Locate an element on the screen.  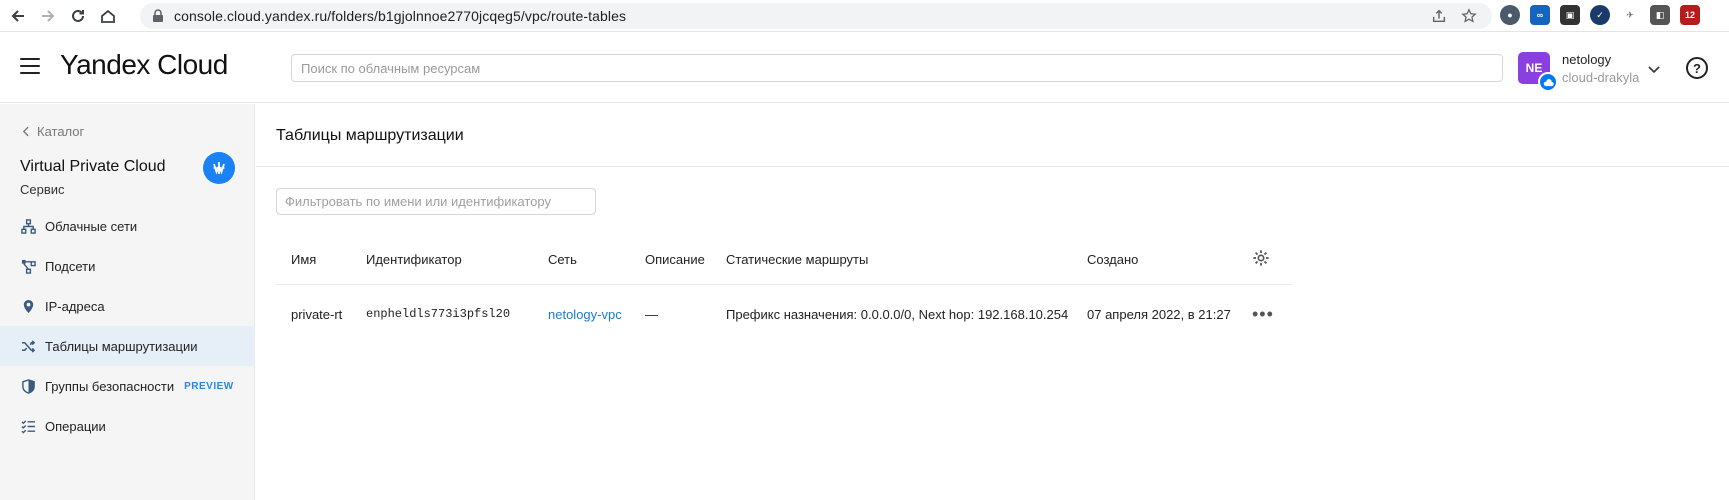
sidebar-item-label: Операции is located at coordinates (75, 426).